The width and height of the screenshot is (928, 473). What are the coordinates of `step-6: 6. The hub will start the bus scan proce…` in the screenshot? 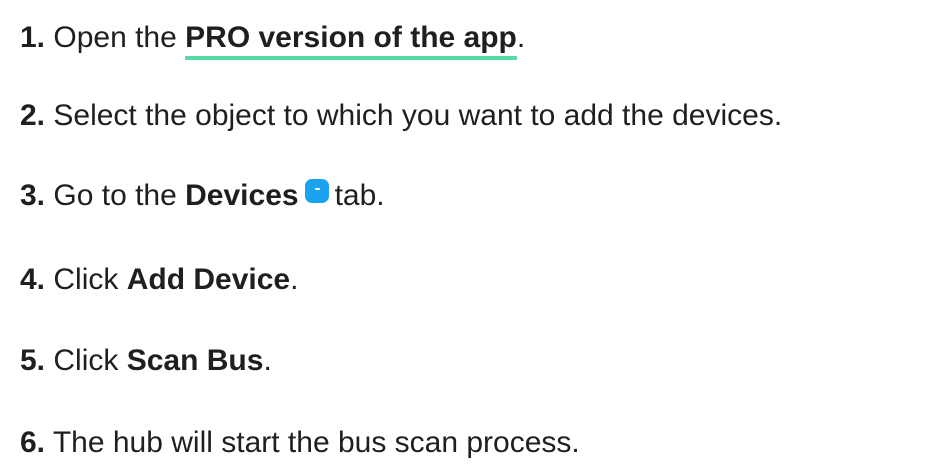 It's located at (300, 443).